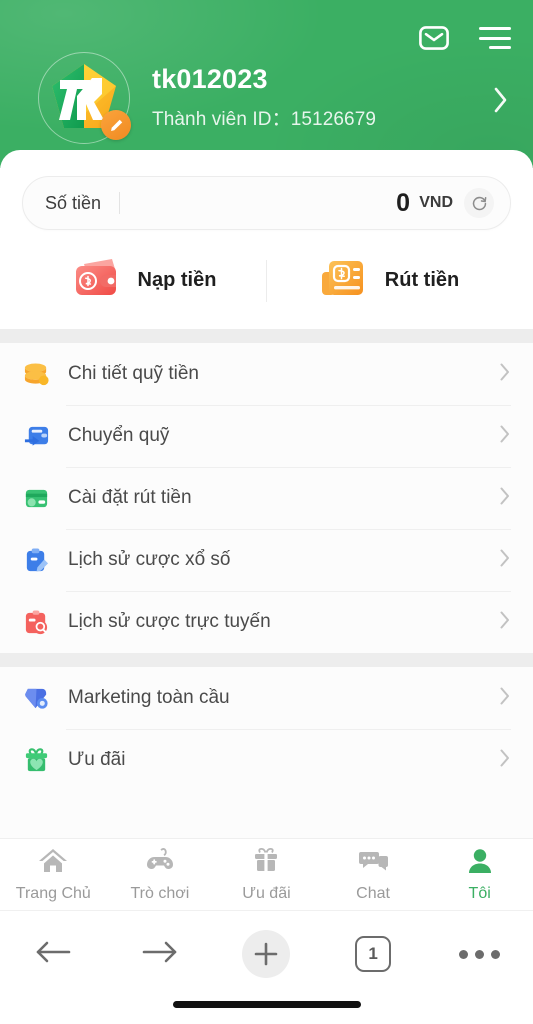  What do you see at coordinates (36, 374) in the screenshot?
I see `coins-stack-icon` at bounding box center [36, 374].